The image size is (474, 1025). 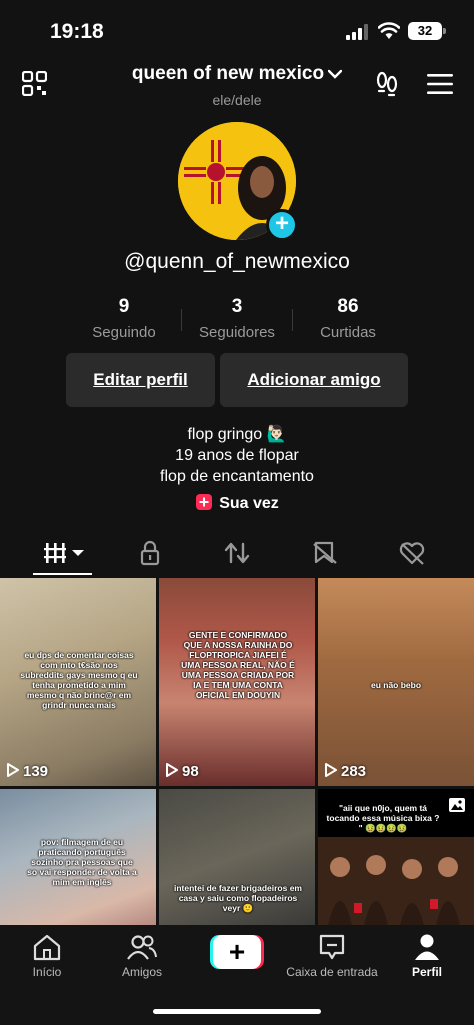 I want to click on sua-vez-label: Sua vez, so click(x=249, y=503).